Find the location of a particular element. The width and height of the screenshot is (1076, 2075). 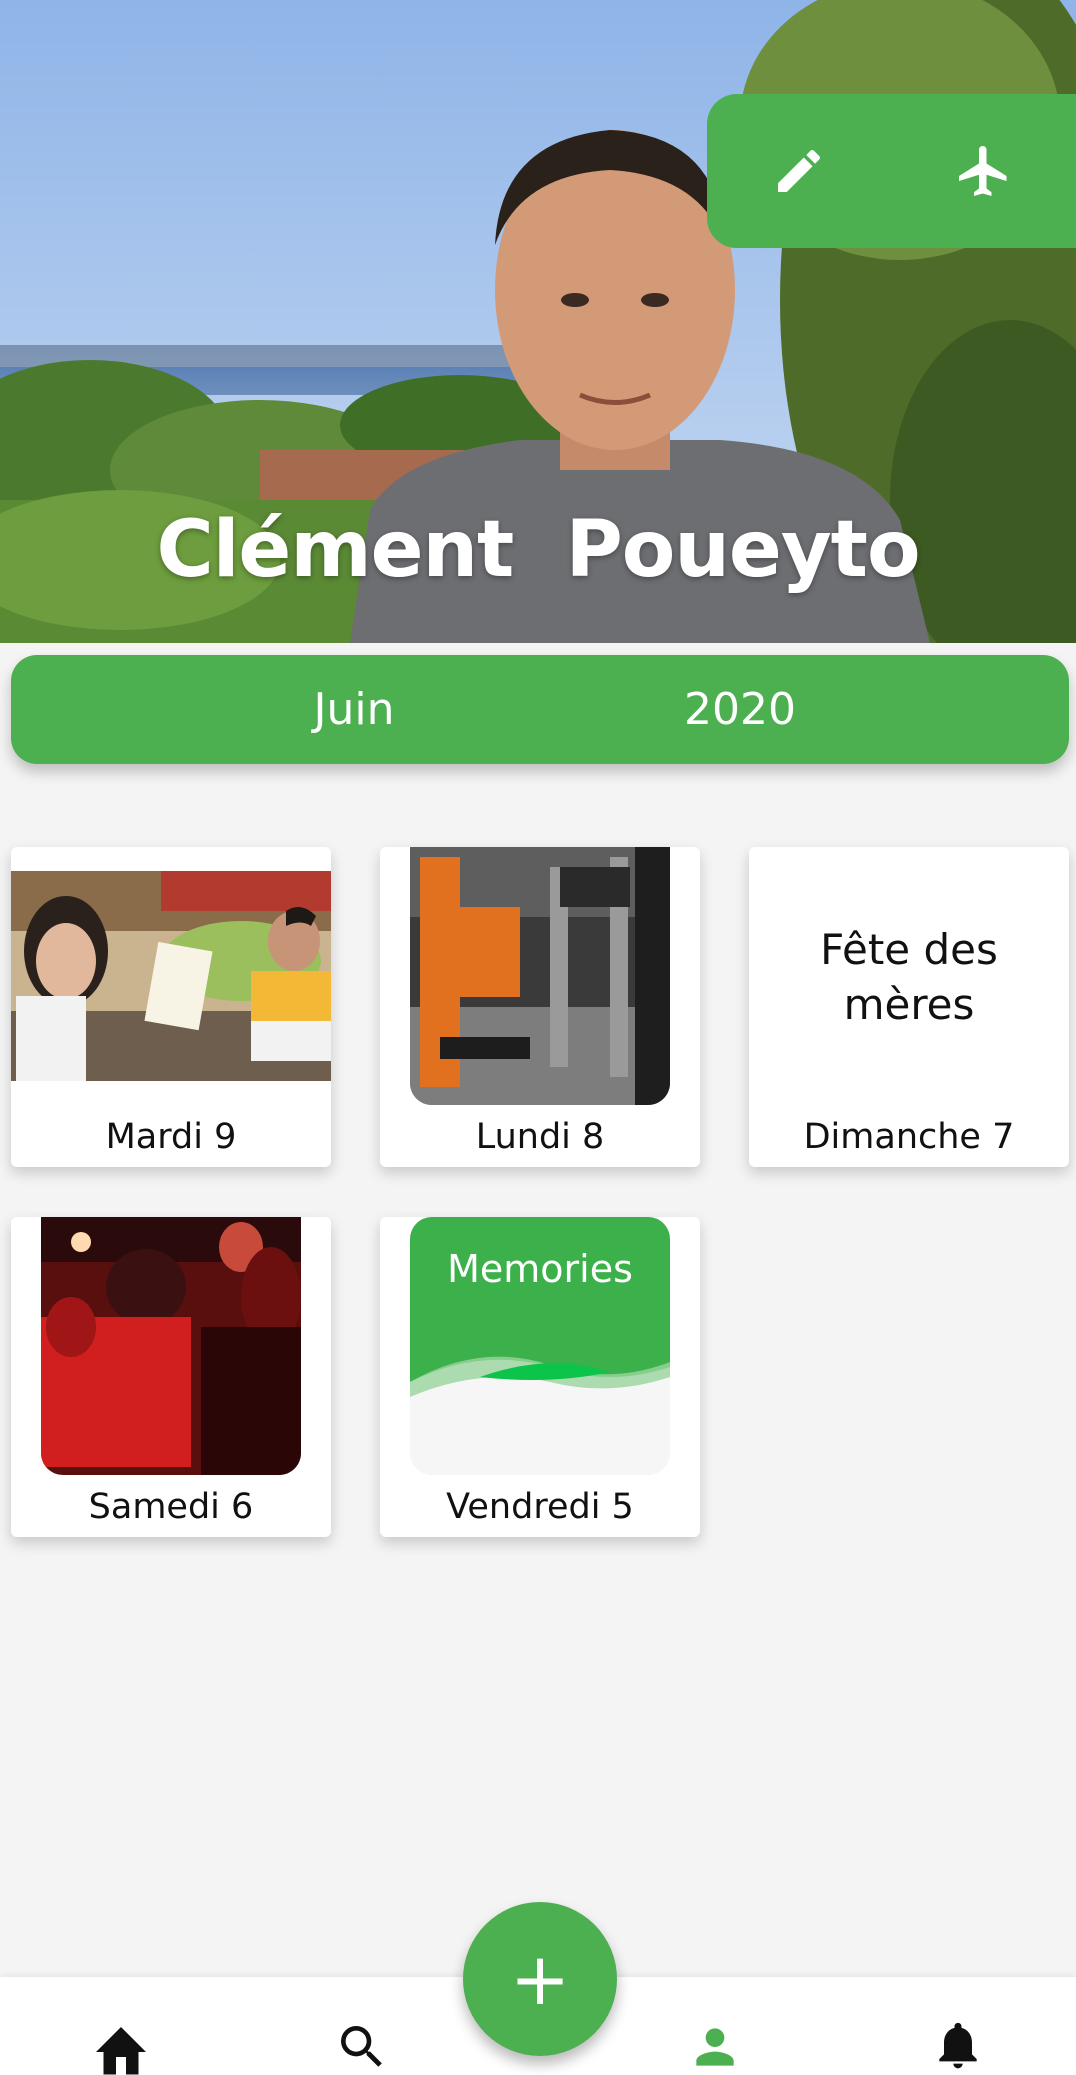

home-icon is located at coordinates (121, 2051).